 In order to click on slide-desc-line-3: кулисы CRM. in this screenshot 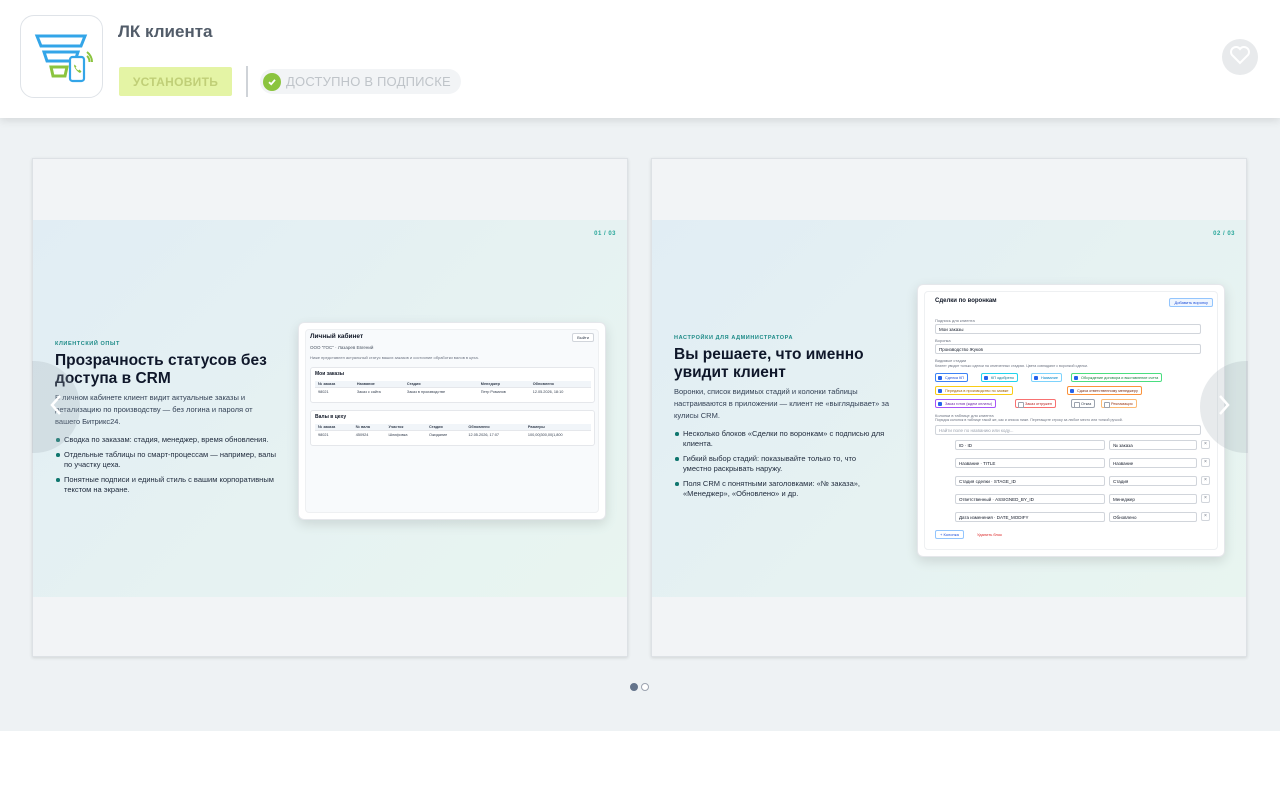, I will do `click(697, 415)`.